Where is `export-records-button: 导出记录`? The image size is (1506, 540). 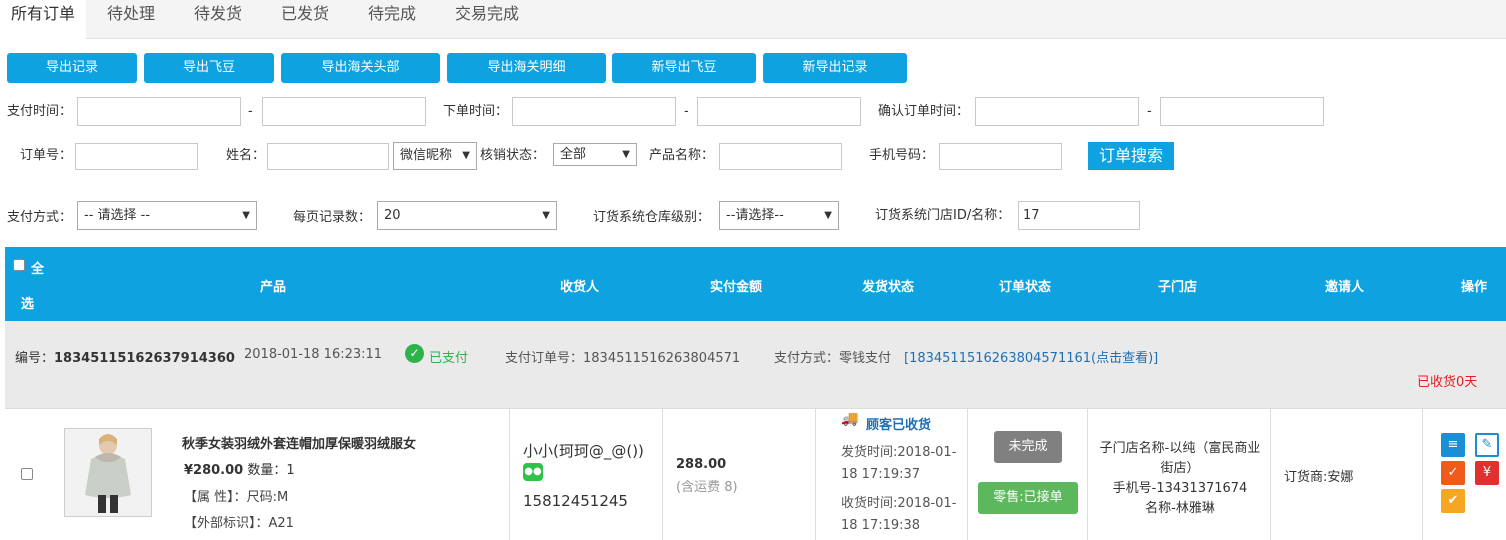
export-records-button: 导出记录 is located at coordinates (72, 68).